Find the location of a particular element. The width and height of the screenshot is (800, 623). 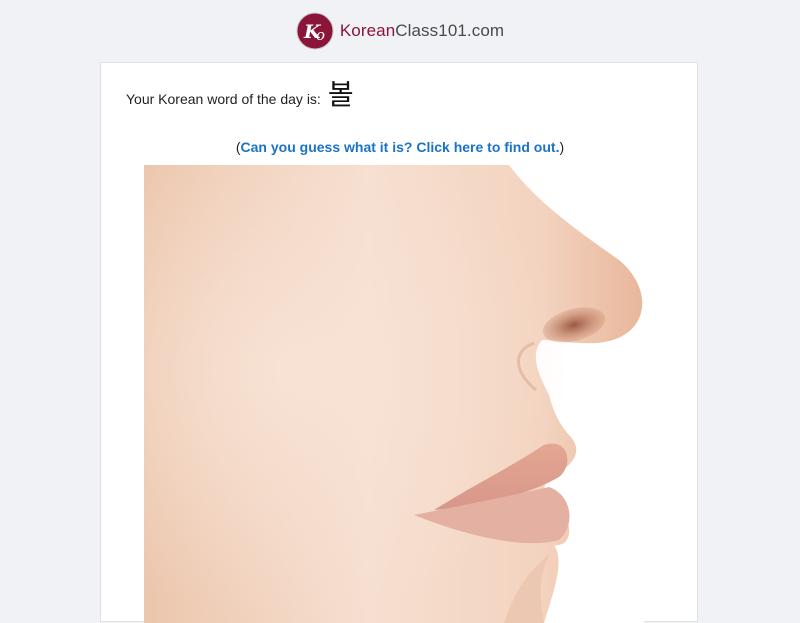

guess-paren-close: ) is located at coordinates (562, 147).